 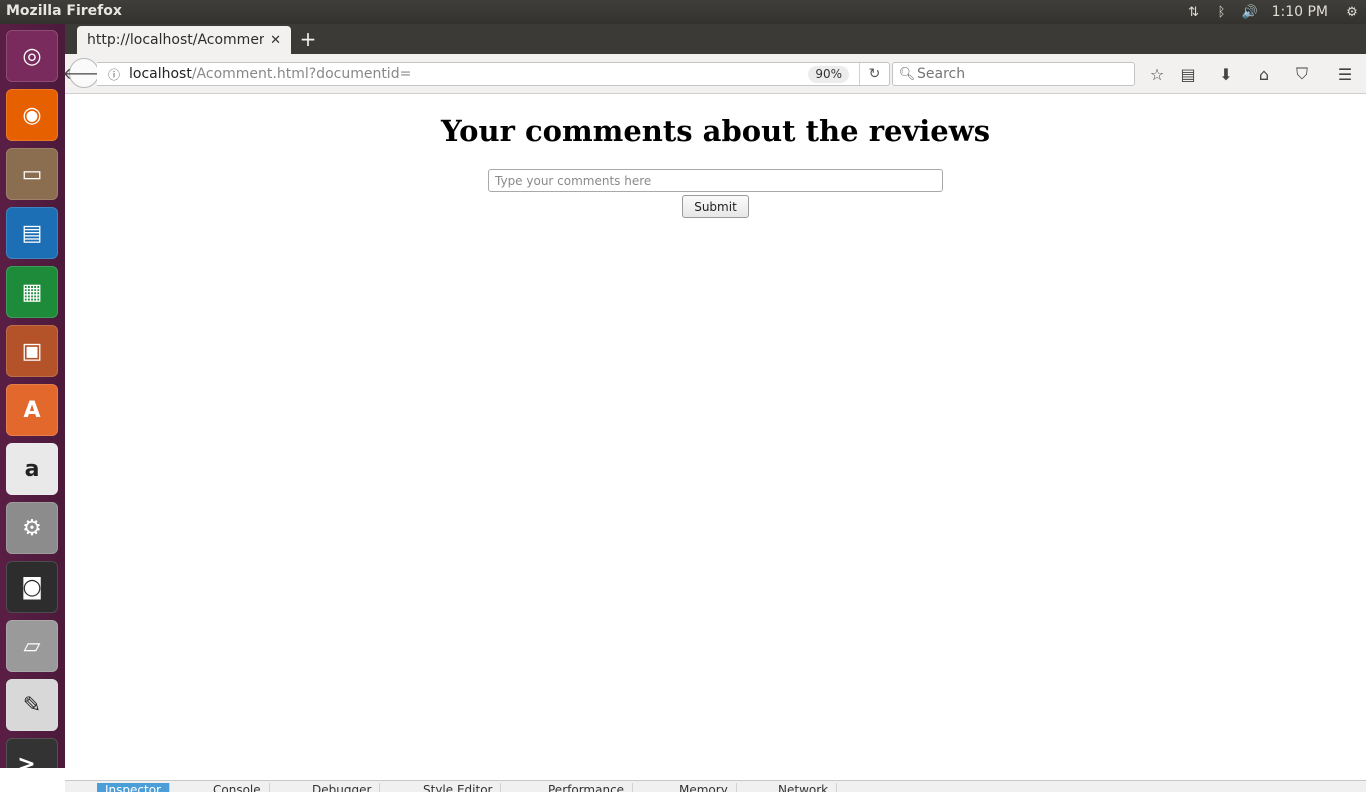 I want to click on terminal-icon: >_, so click(x=32, y=760).